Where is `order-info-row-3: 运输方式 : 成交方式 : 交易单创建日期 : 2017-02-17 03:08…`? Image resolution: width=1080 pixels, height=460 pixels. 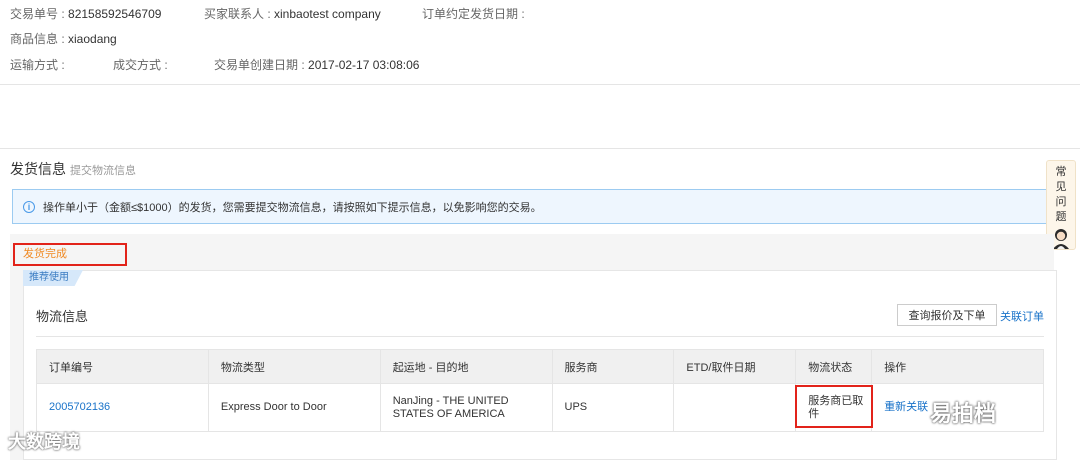
order-info-row-3: 运输方式 : 成交方式 : 交易单创建日期 : 2017-02-17 03:08… is located at coordinates (310, 65).